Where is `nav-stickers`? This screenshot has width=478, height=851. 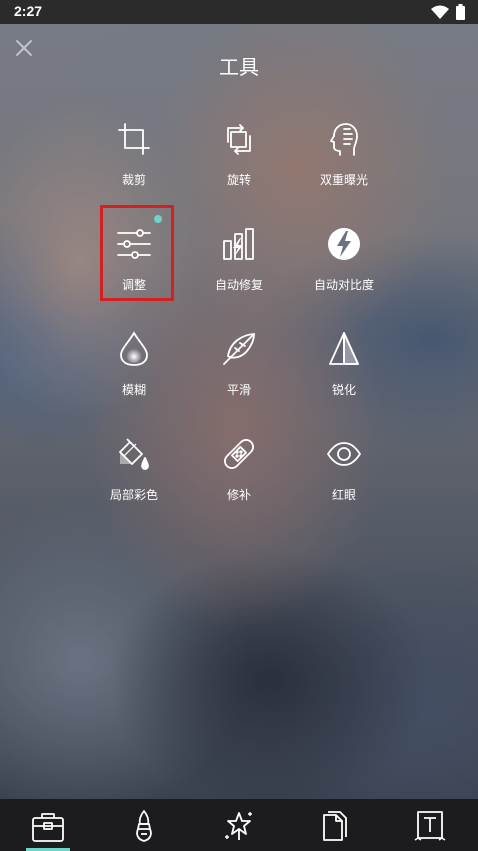
nav-stickers is located at coordinates (335, 825).